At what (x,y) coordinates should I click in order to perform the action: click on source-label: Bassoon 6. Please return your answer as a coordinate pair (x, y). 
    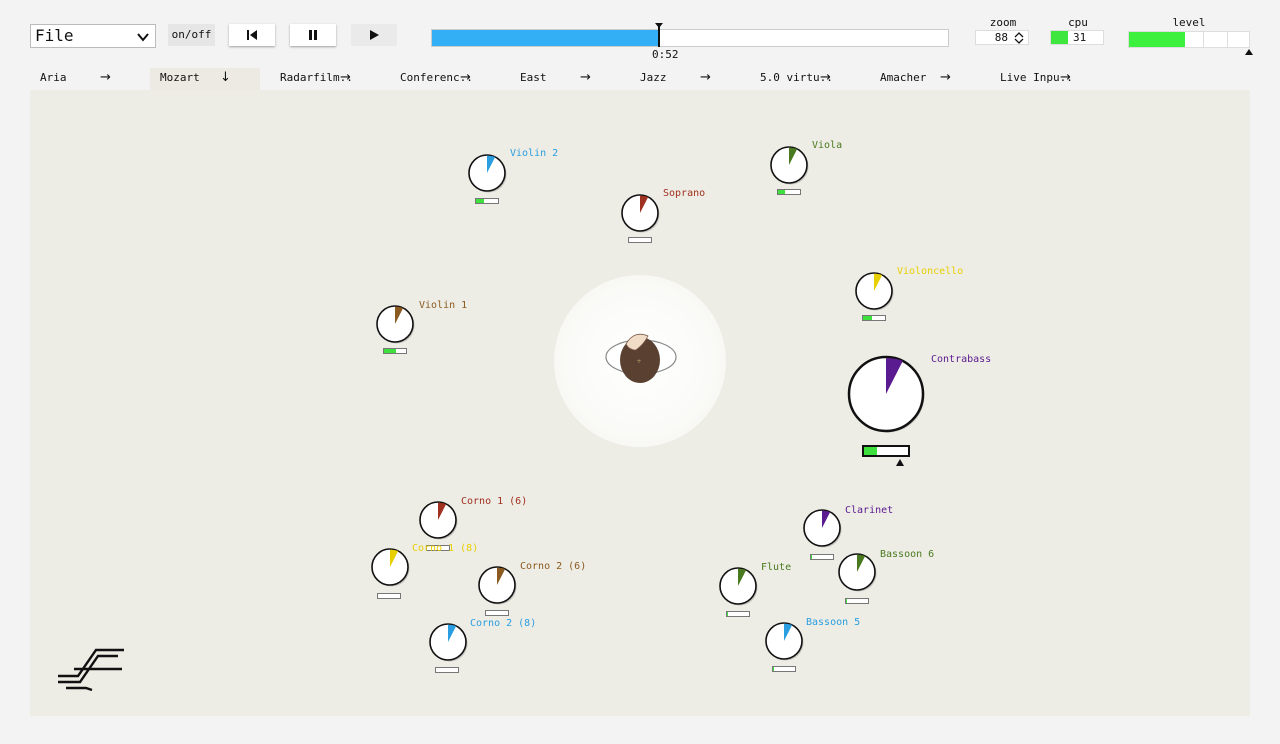
    Looking at the image, I should click on (907, 554).